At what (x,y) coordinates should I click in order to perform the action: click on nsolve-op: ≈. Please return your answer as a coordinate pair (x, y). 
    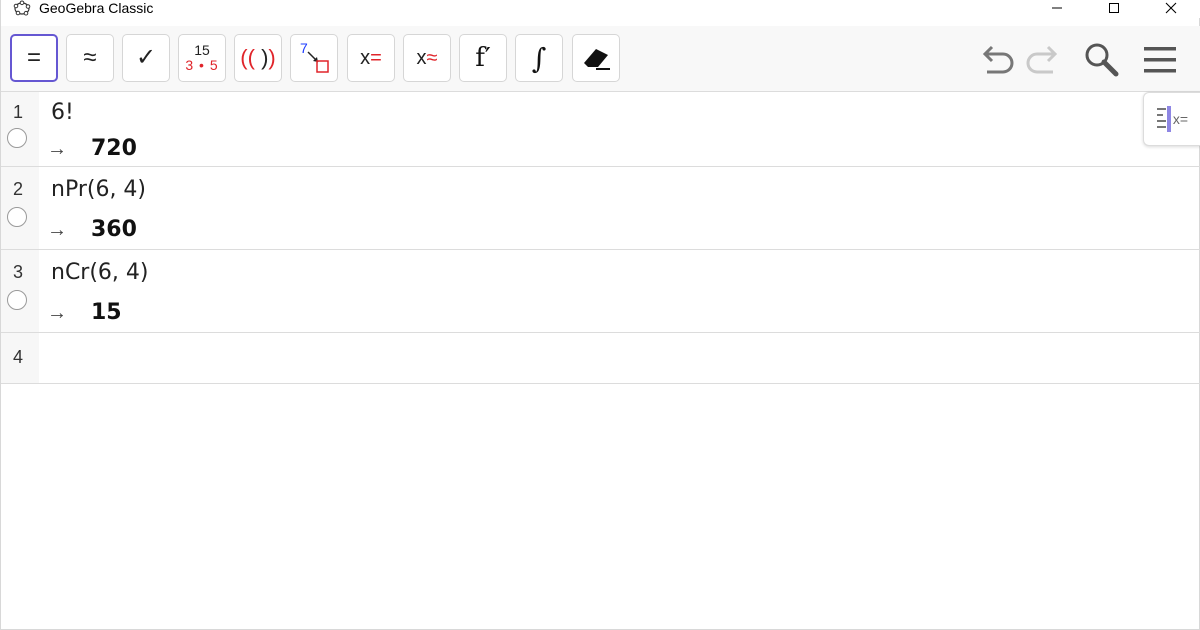
    Looking at the image, I should click on (432, 58).